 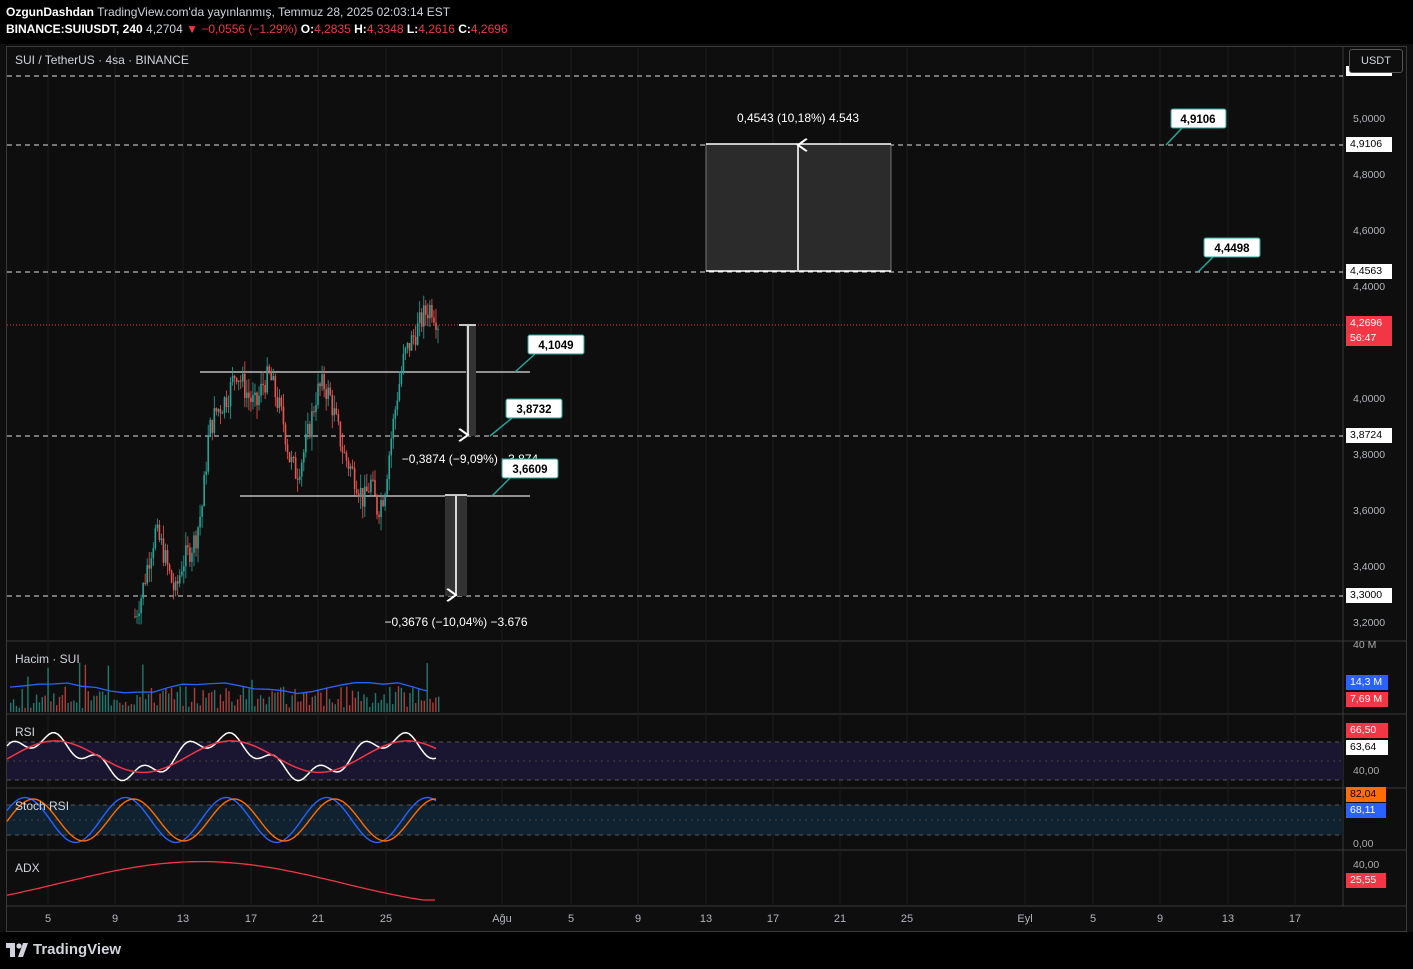 What do you see at coordinates (1366, 865) in the screenshot?
I see `adx-axis-tick: 40,00` at bounding box center [1366, 865].